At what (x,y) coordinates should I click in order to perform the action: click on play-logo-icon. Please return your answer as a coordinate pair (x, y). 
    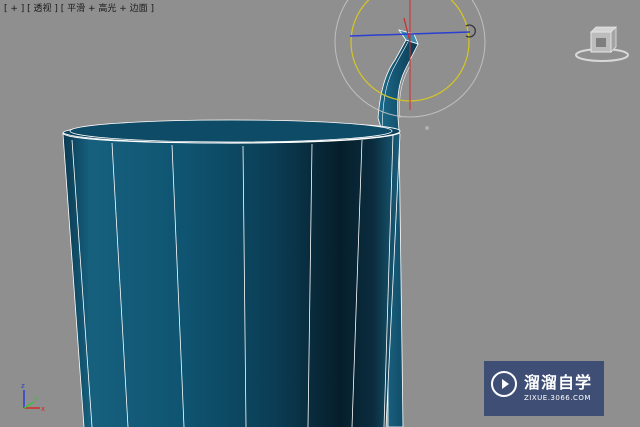
    Looking at the image, I should click on (504, 384).